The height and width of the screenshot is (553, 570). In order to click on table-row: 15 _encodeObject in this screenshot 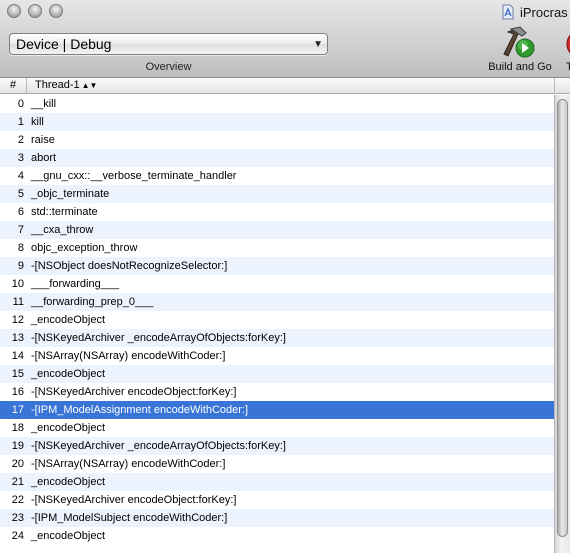, I will do `click(277, 374)`.